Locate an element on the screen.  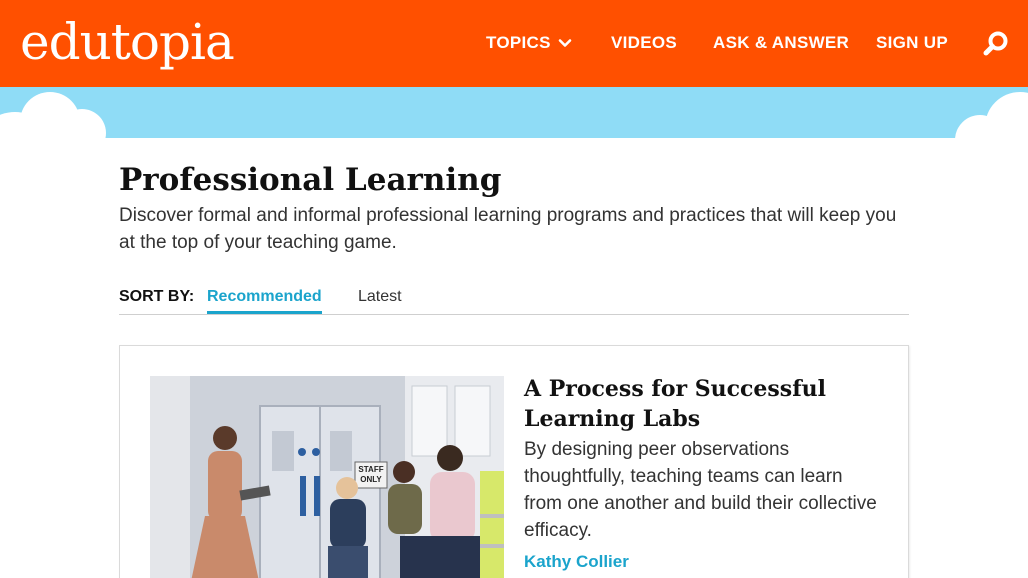
nav-topics: TOPICS is located at coordinates (529, 43).